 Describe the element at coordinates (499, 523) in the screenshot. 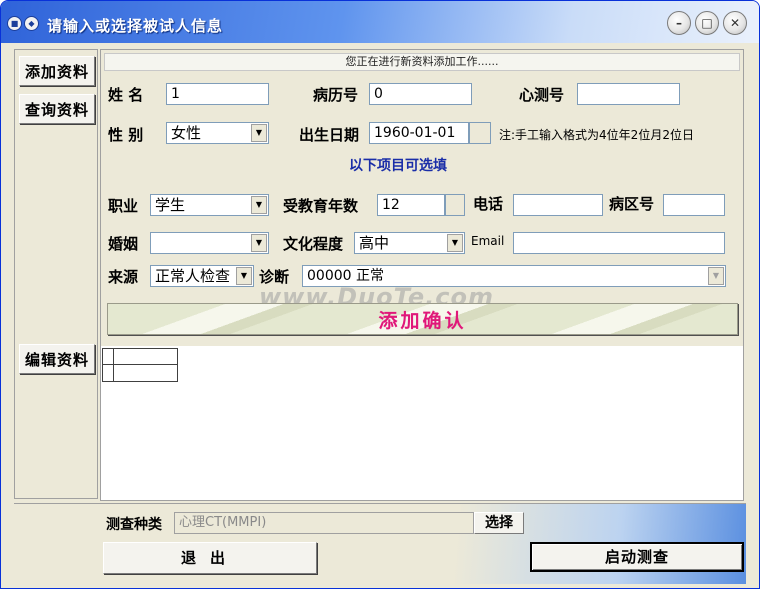

I see `choose-category-button: 选择` at that location.